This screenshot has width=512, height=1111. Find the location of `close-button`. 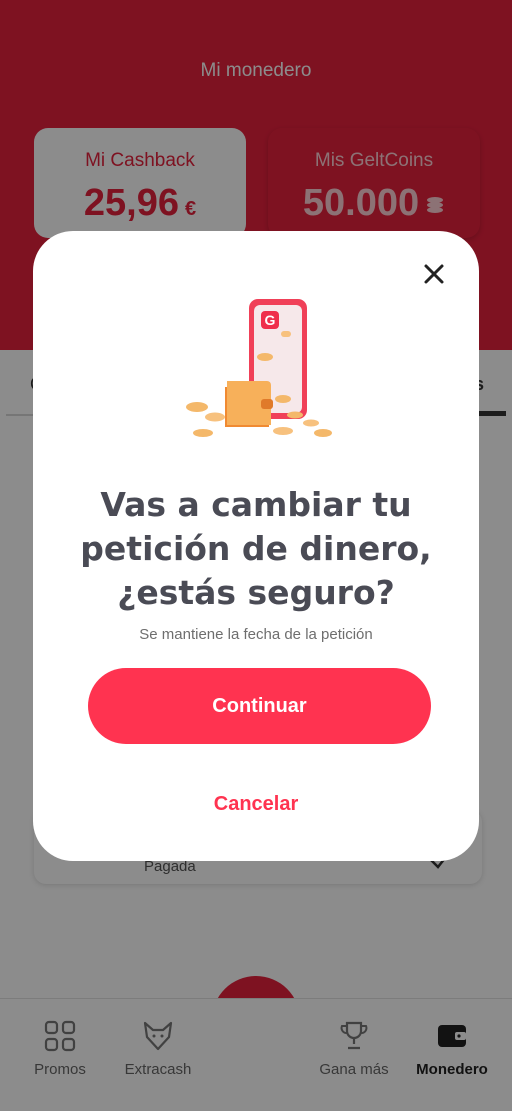

close-button is located at coordinates (434, 274).